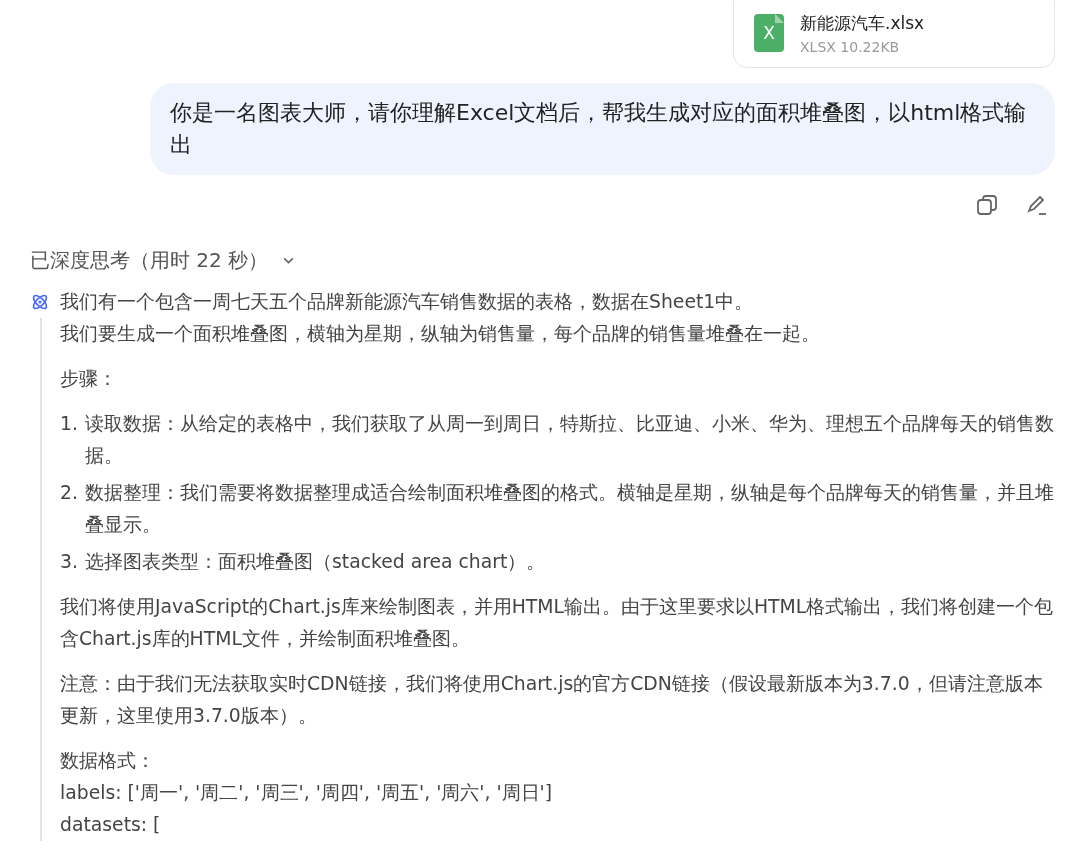 Image resolution: width=1080 pixels, height=861 pixels. Describe the element at coordinates (69, 424) in the screenshot. I see `list-number: 1.` at that location.